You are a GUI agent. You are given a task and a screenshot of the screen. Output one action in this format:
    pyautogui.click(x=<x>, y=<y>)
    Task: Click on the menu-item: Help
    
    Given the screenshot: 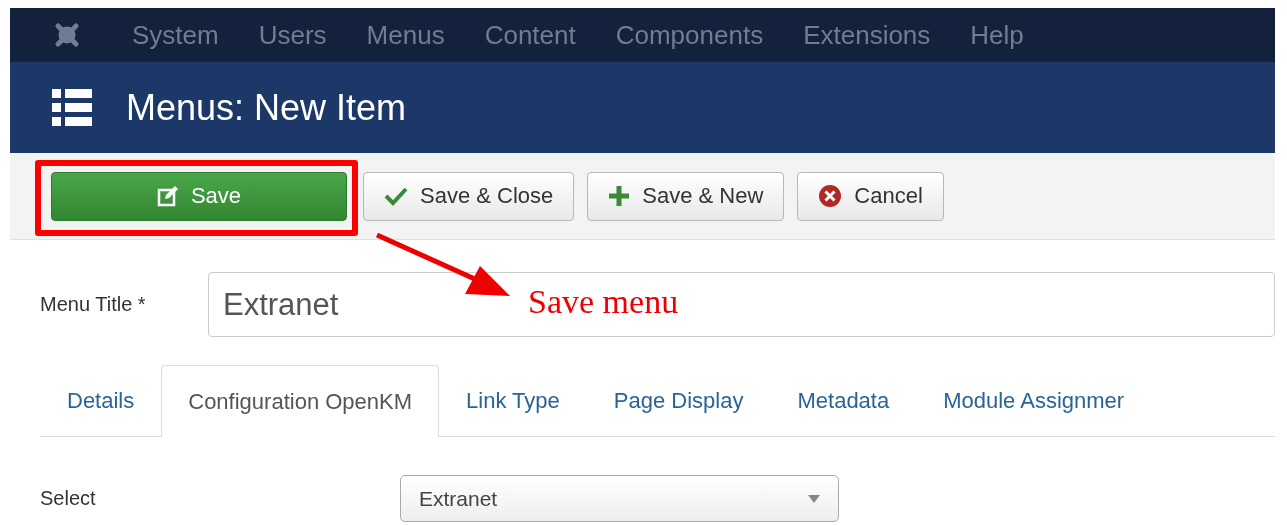 What is the action you would take?
    pyautogui.click(x=997, y=35)
    